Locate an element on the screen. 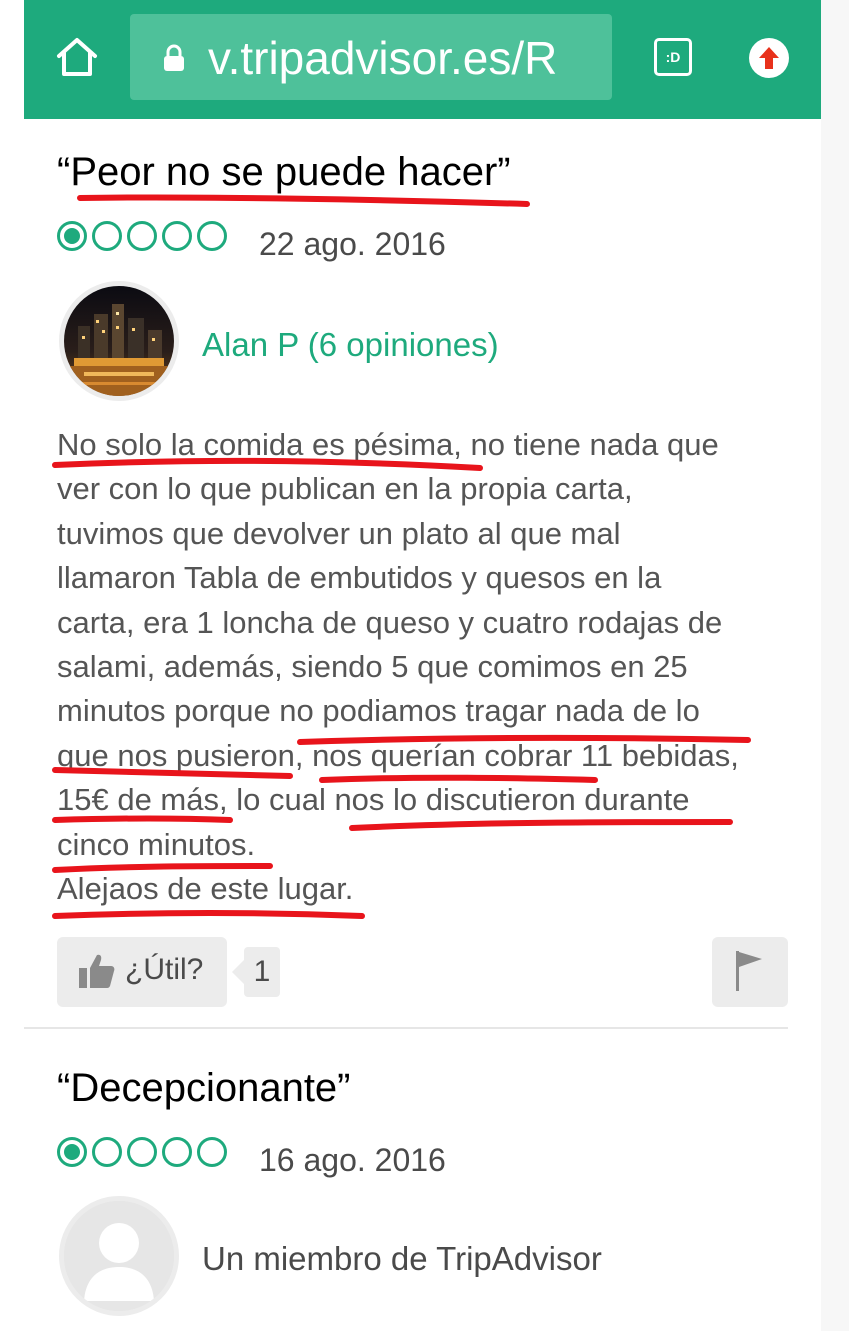  left-gutter is located at coordinates (12, 665).